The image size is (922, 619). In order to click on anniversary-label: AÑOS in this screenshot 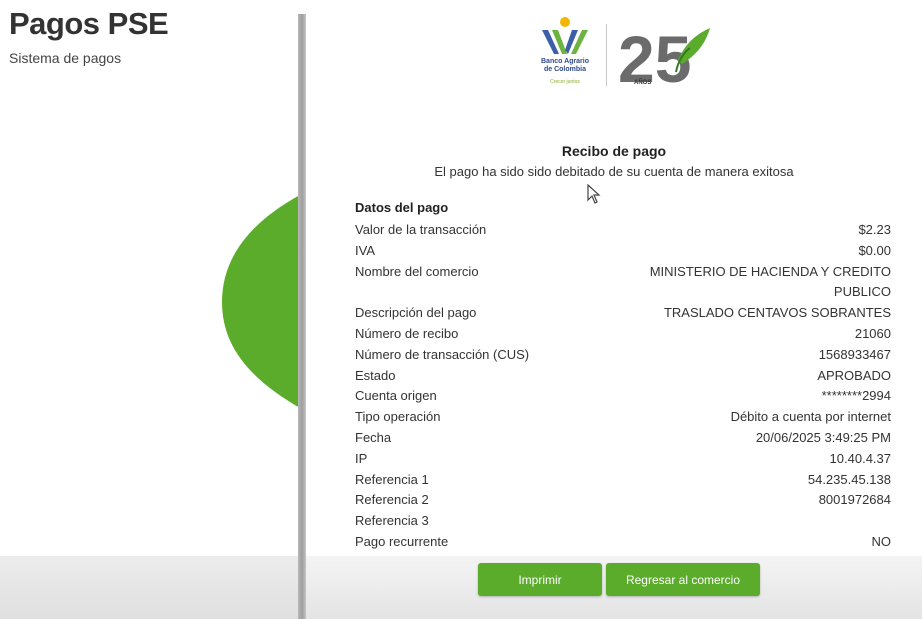, I will do `click(643, 83)`.